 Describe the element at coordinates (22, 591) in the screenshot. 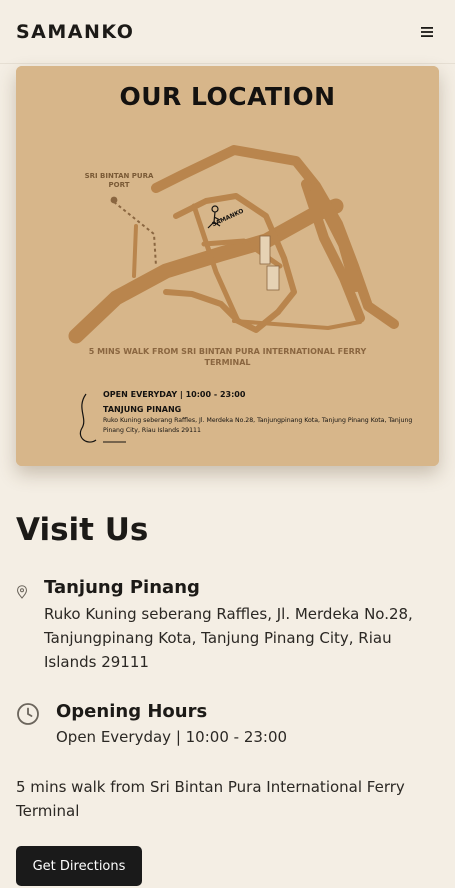

I see `location-pin-icon` at that location.